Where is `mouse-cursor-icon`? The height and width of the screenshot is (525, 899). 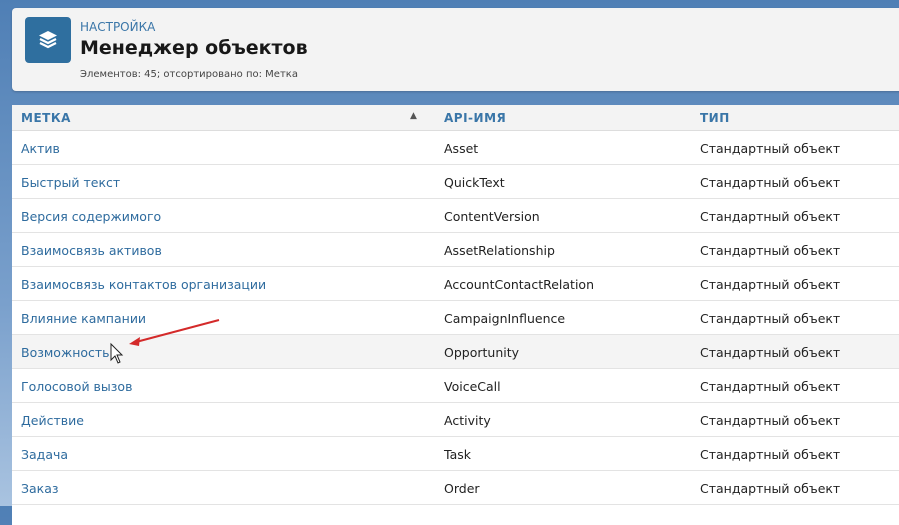
mouse-cursor-icon is located at coordinates (117, 353).